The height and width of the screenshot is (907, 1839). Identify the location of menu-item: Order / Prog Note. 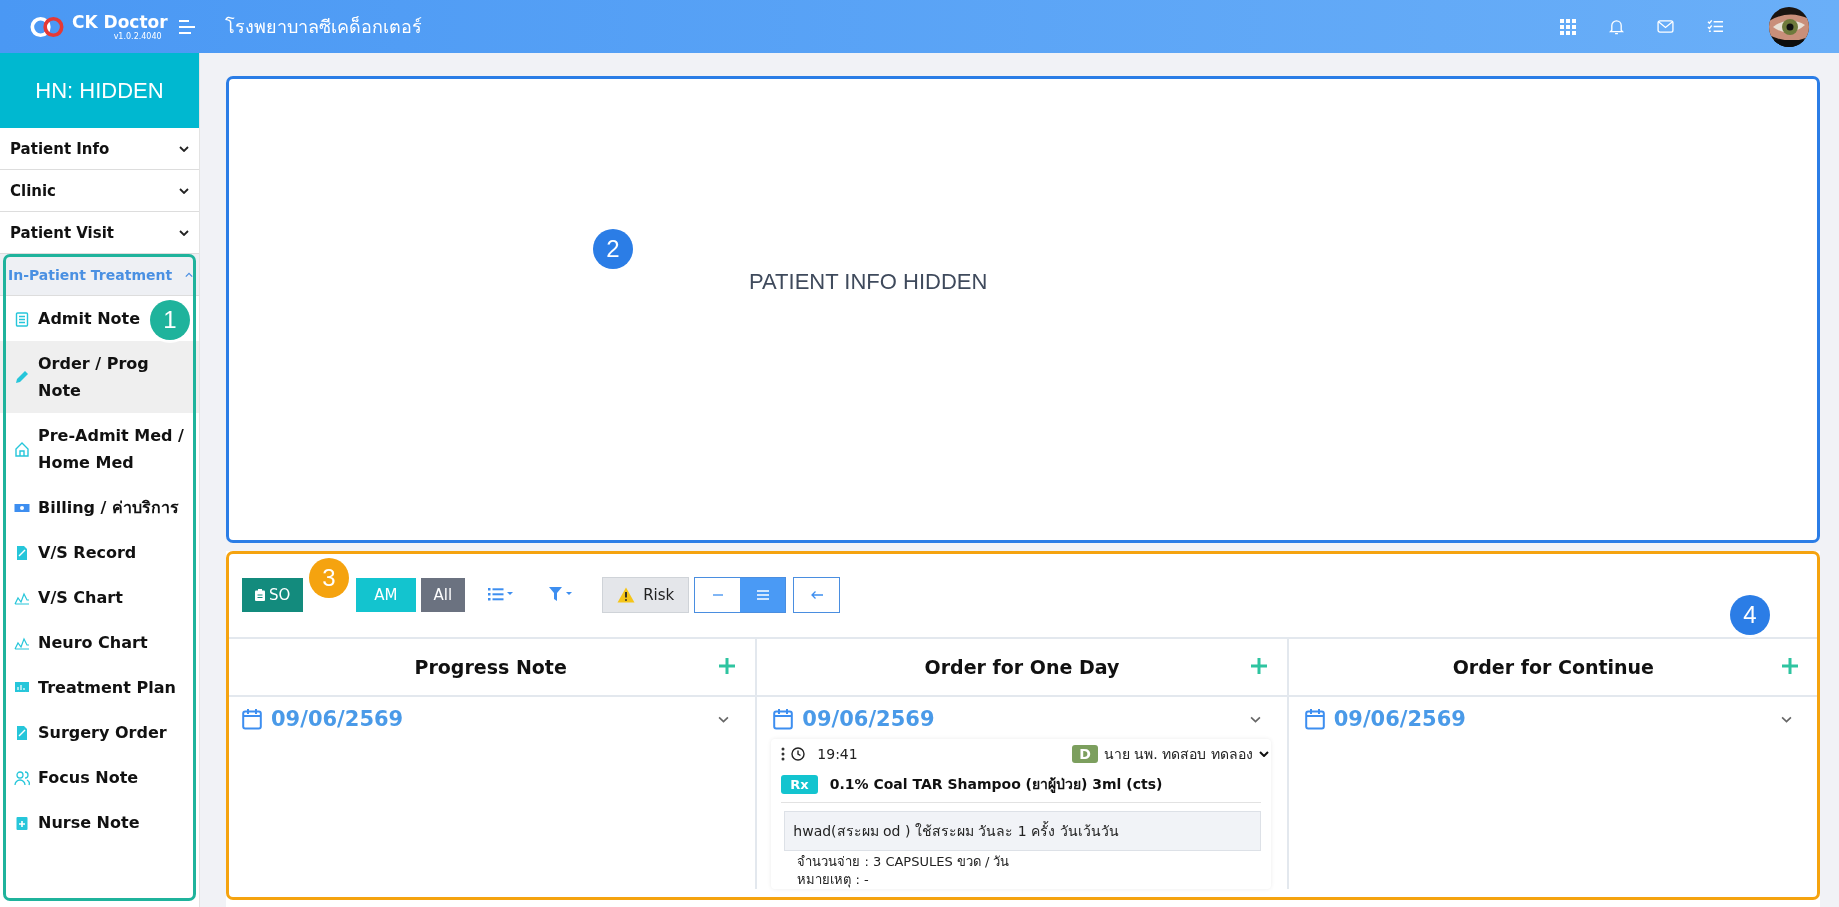
(99, 377).